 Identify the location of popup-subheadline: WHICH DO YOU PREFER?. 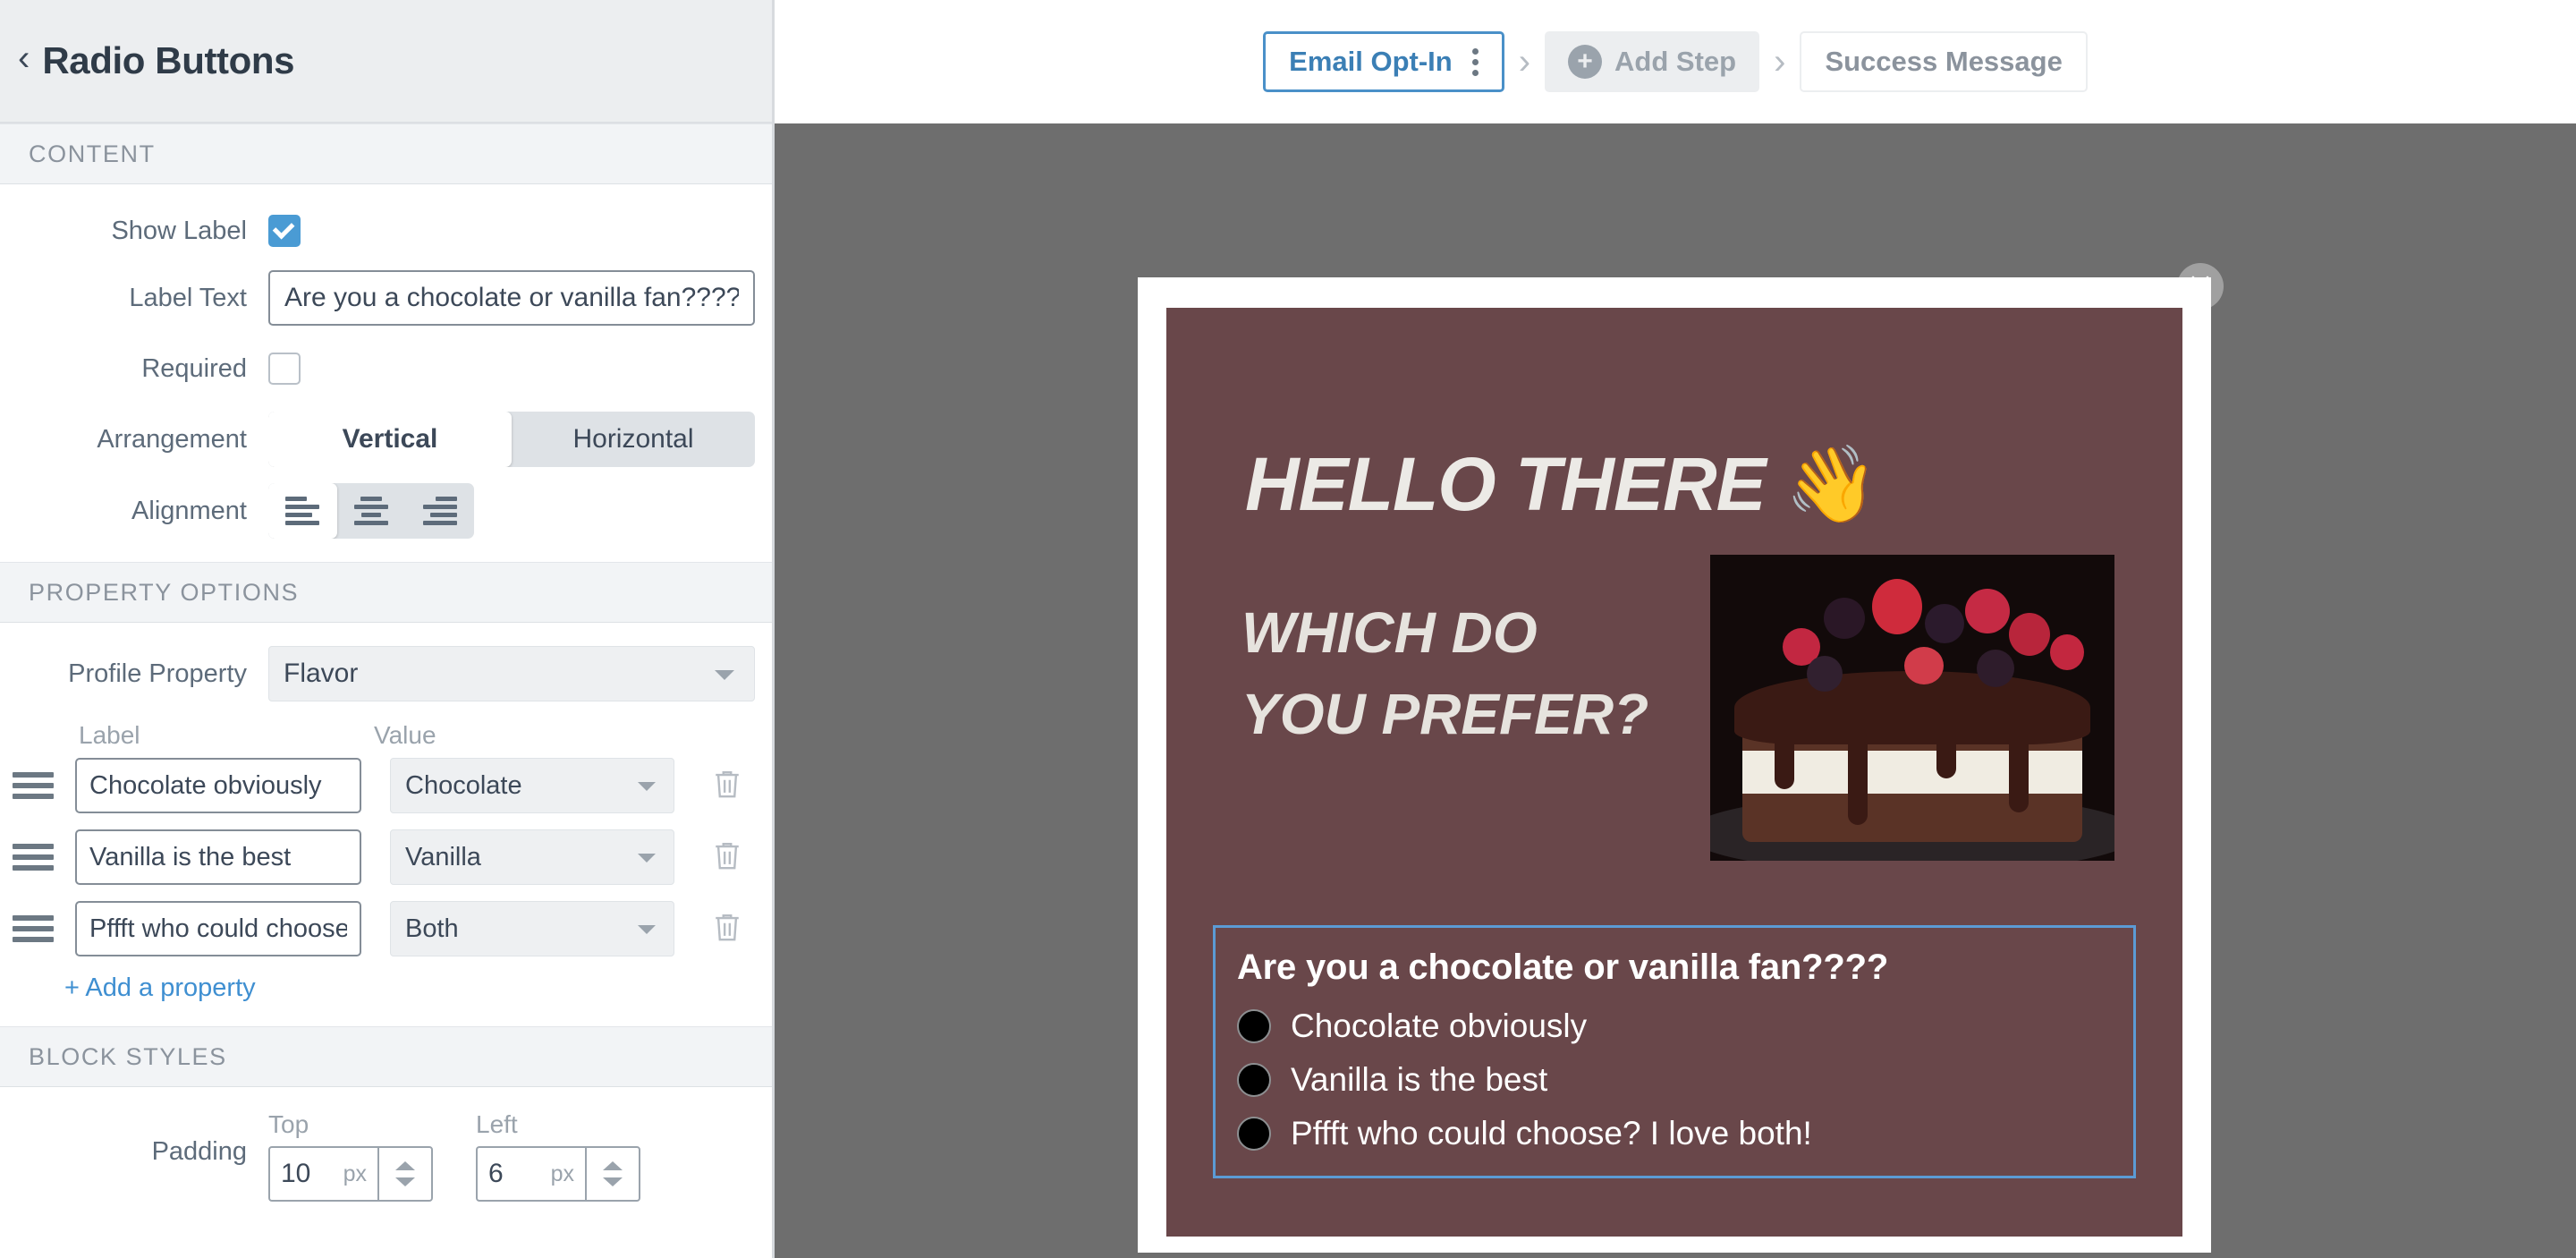
(1445, 673).